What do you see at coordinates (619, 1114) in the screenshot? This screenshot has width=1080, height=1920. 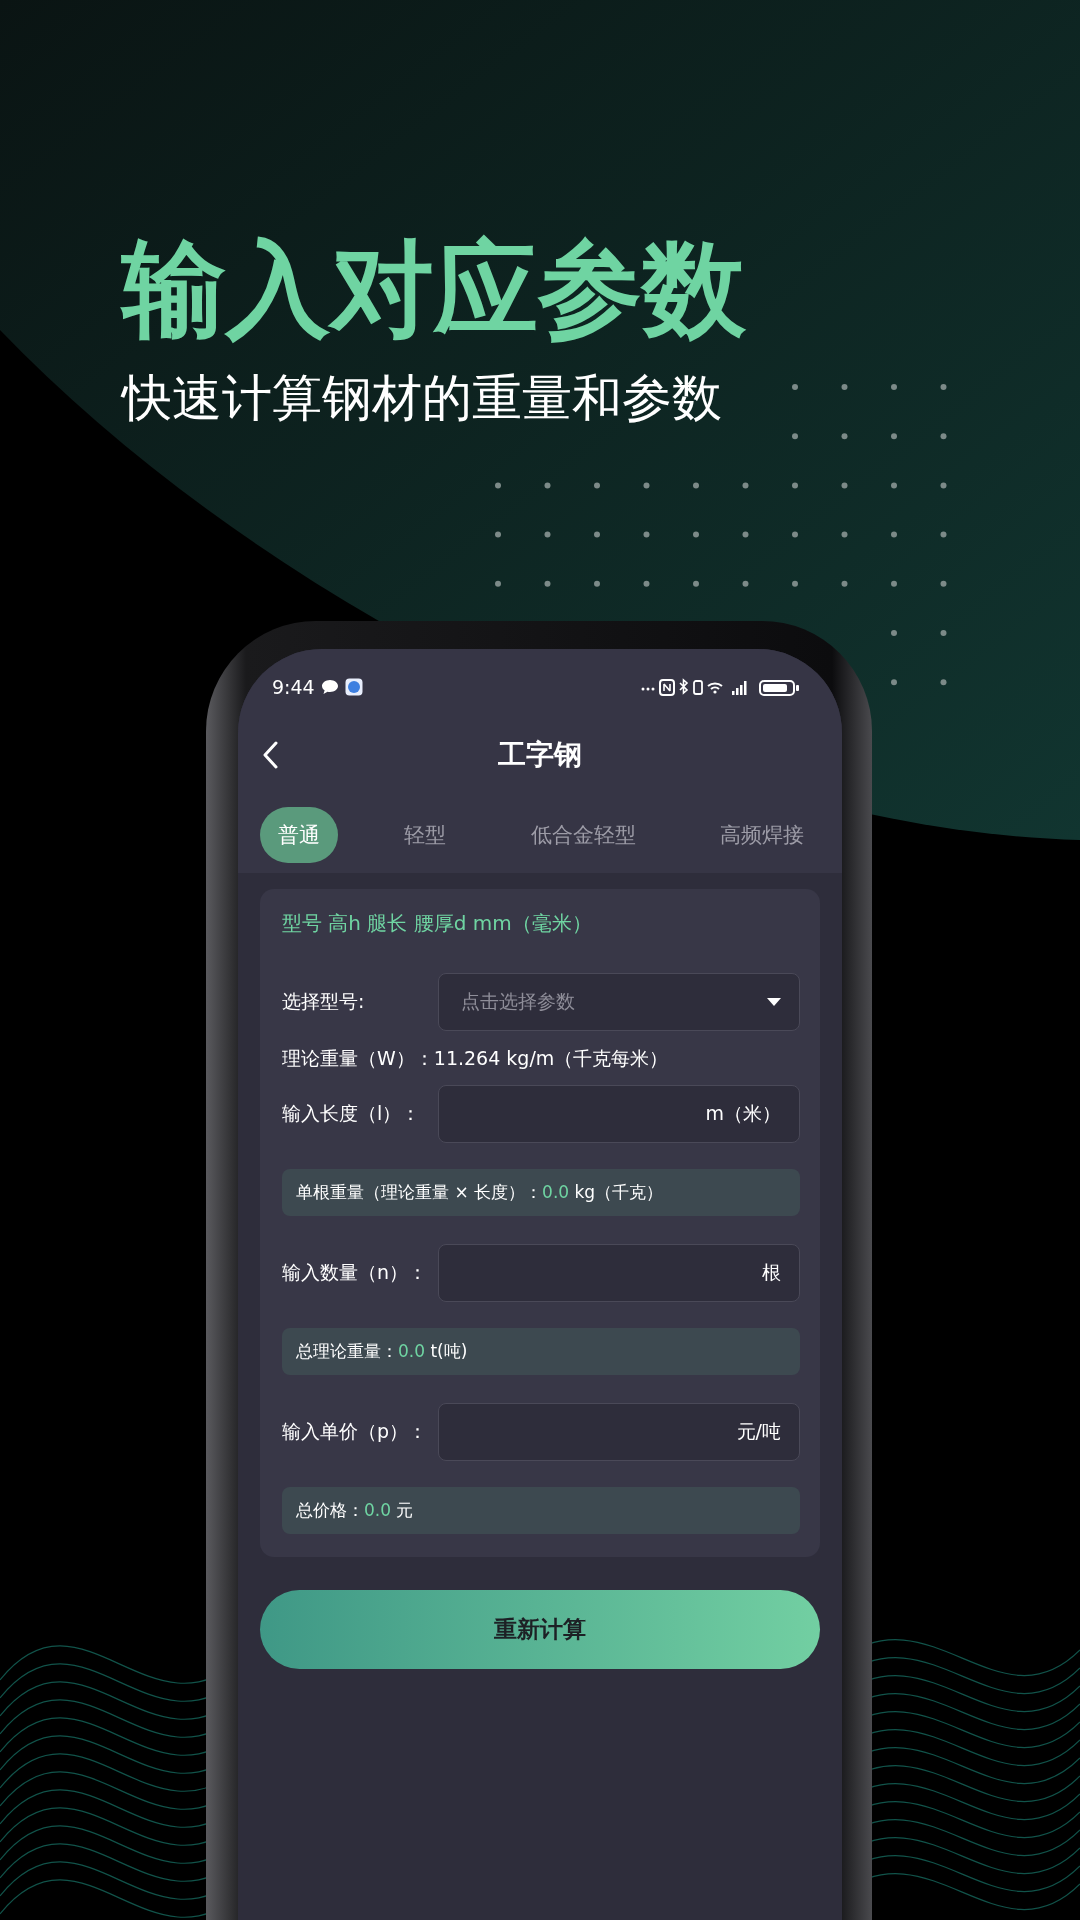 I see `input-field: m（米）` at bounding box center [619, 1114].